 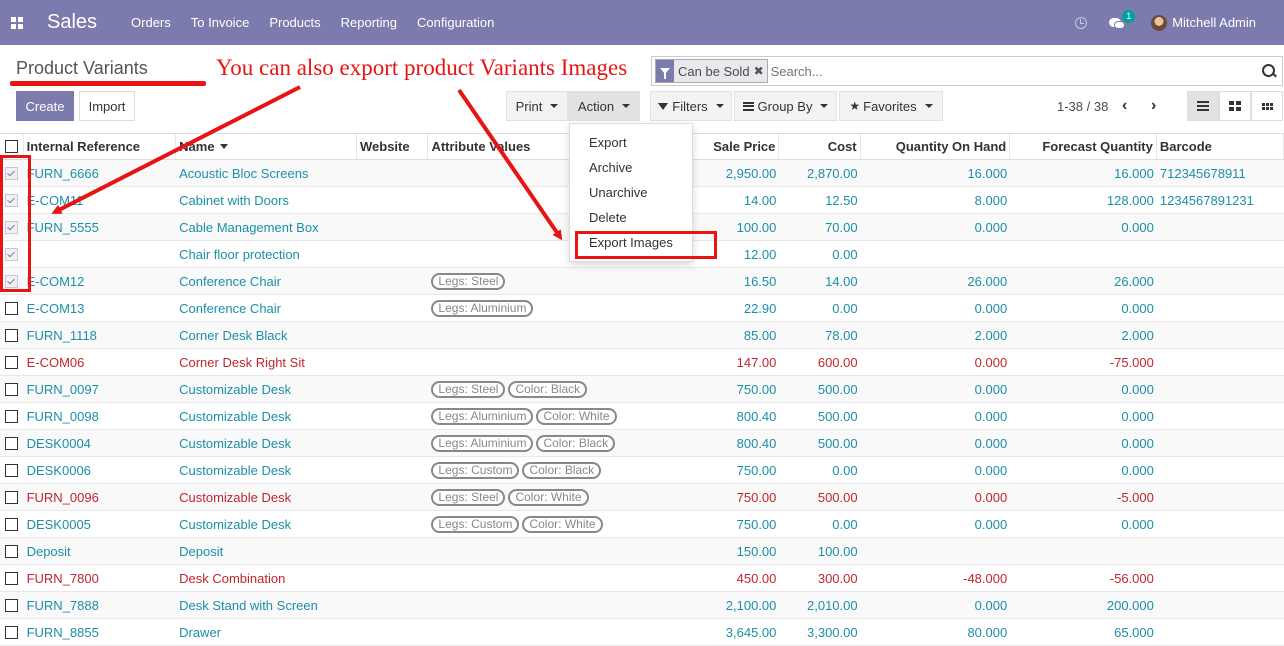 I want to click on annotation-arrows, so click(x=307, y=163).